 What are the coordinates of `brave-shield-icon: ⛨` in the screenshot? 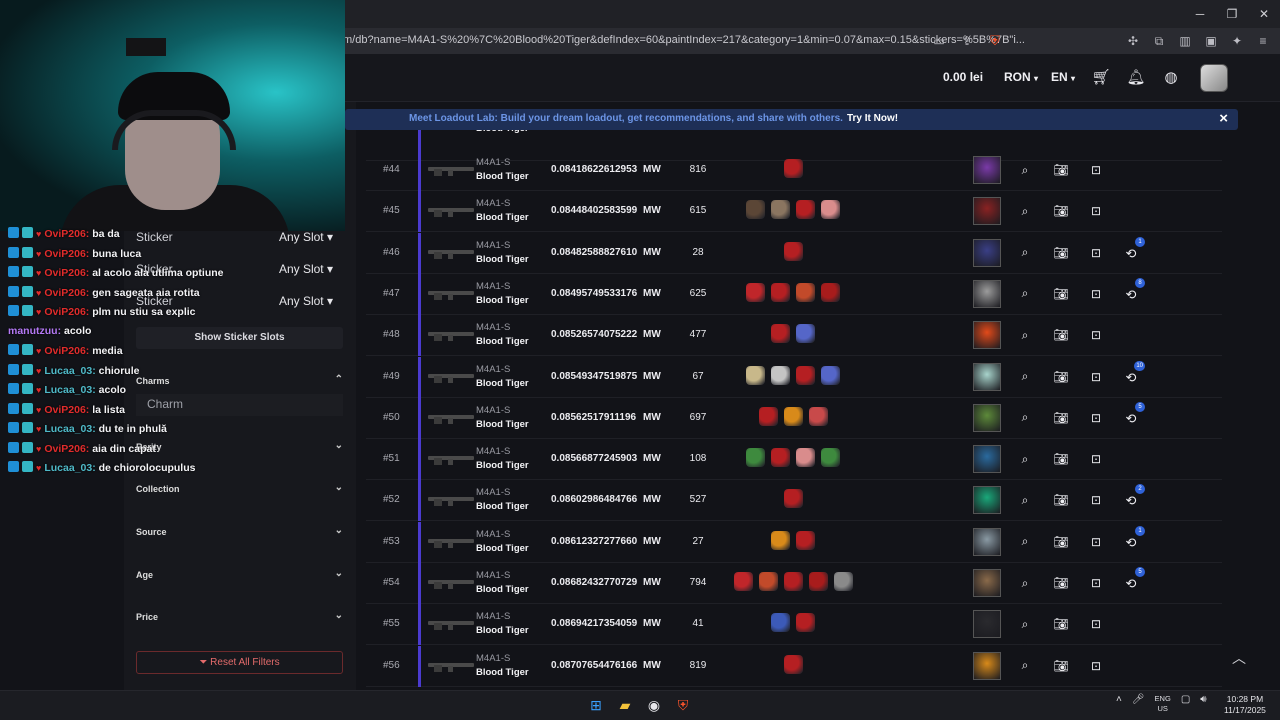 It's located at (995, 41).